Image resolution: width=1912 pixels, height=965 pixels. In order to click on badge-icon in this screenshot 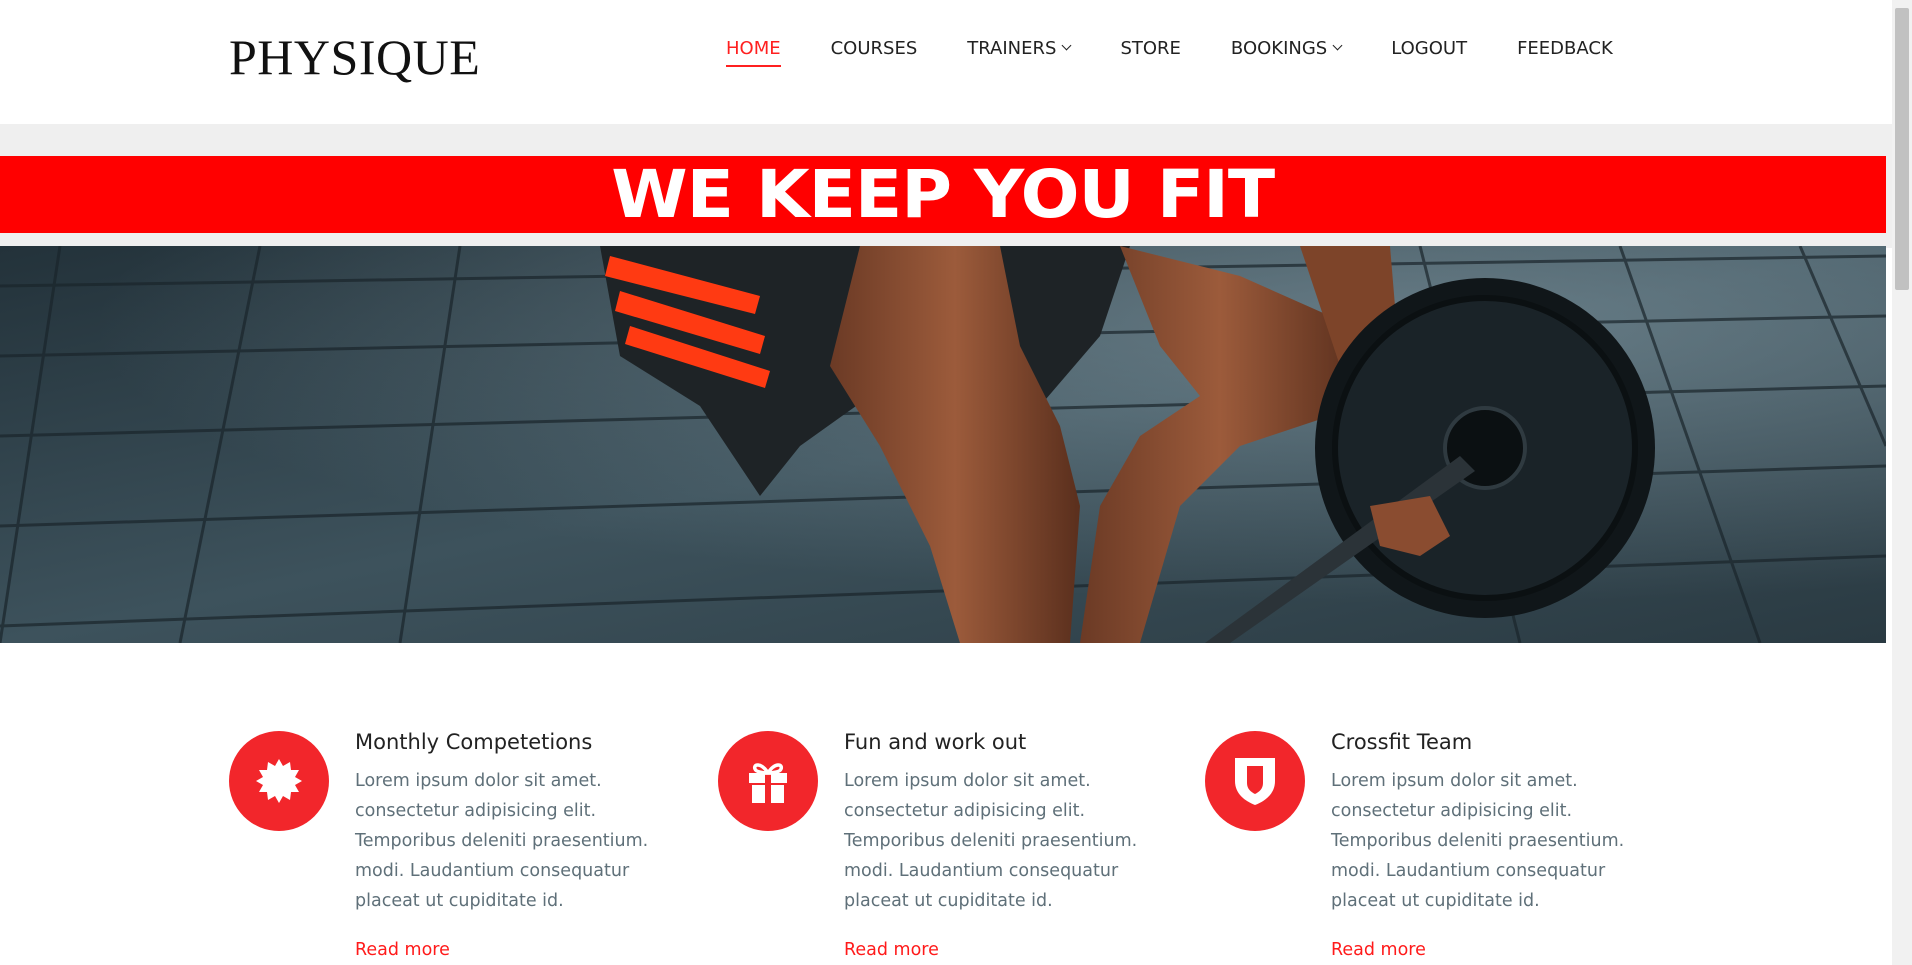, I will do `click(279, 781)`.